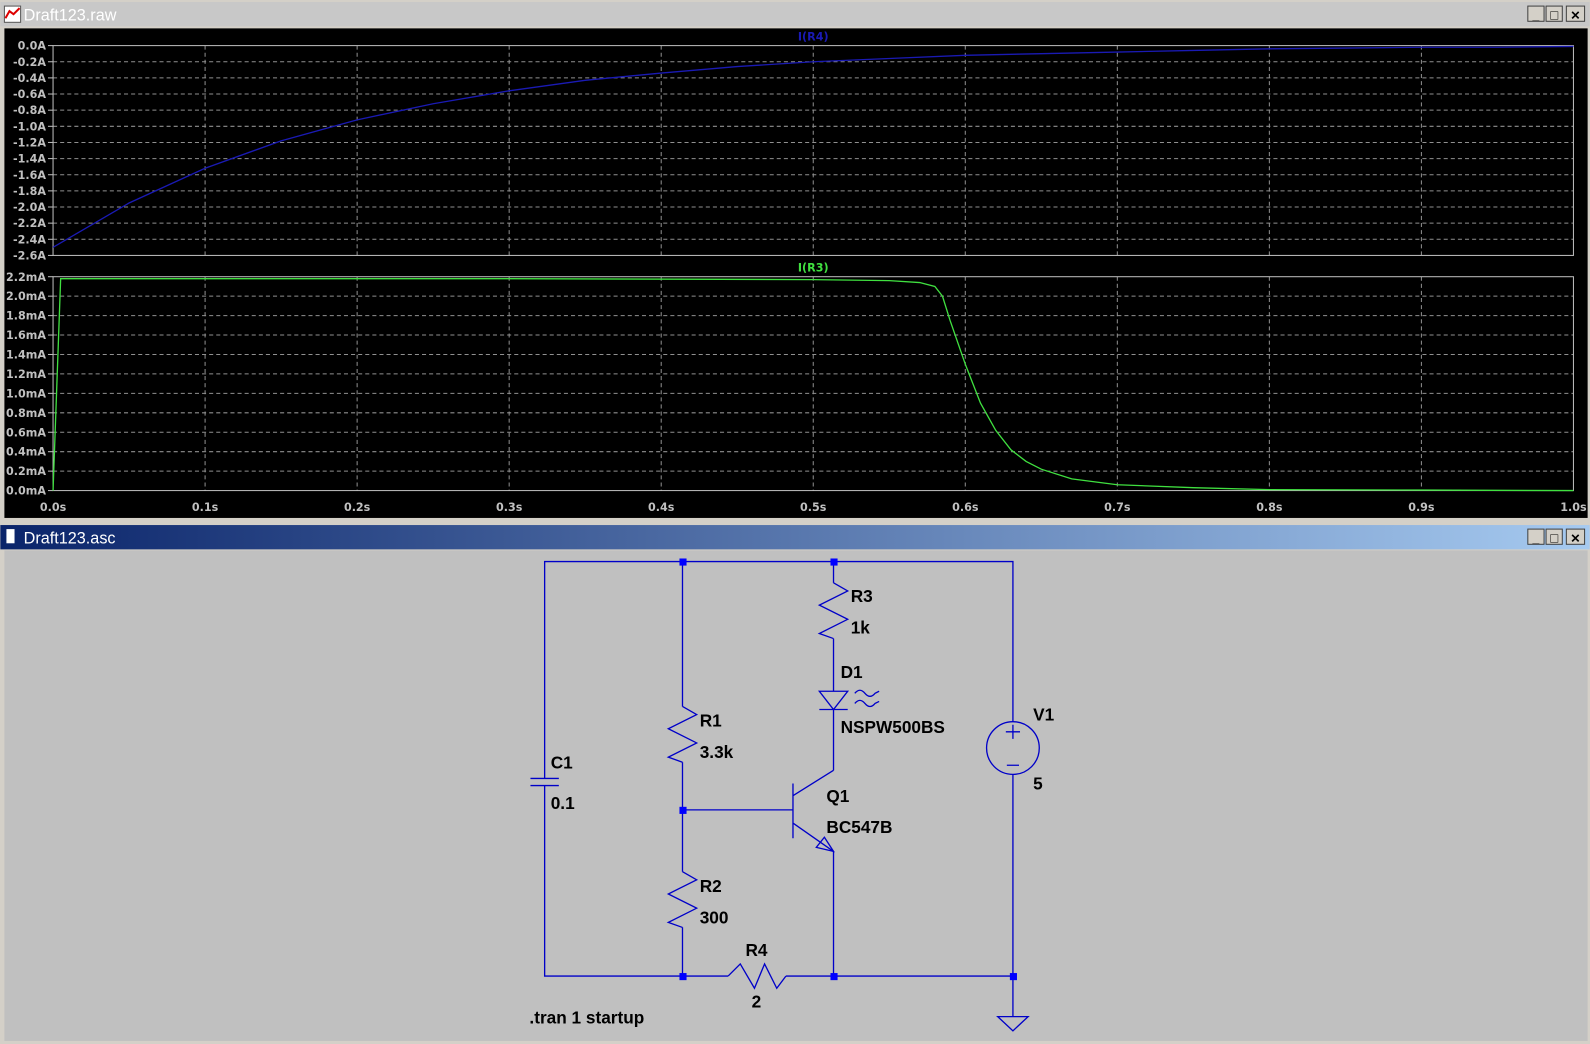 The image size is (1590, 1044). What do you see at coordinates (29, 94) in the screenshot?
I see `y-tick-label: -0.6A` at bounding box center [29, 94].